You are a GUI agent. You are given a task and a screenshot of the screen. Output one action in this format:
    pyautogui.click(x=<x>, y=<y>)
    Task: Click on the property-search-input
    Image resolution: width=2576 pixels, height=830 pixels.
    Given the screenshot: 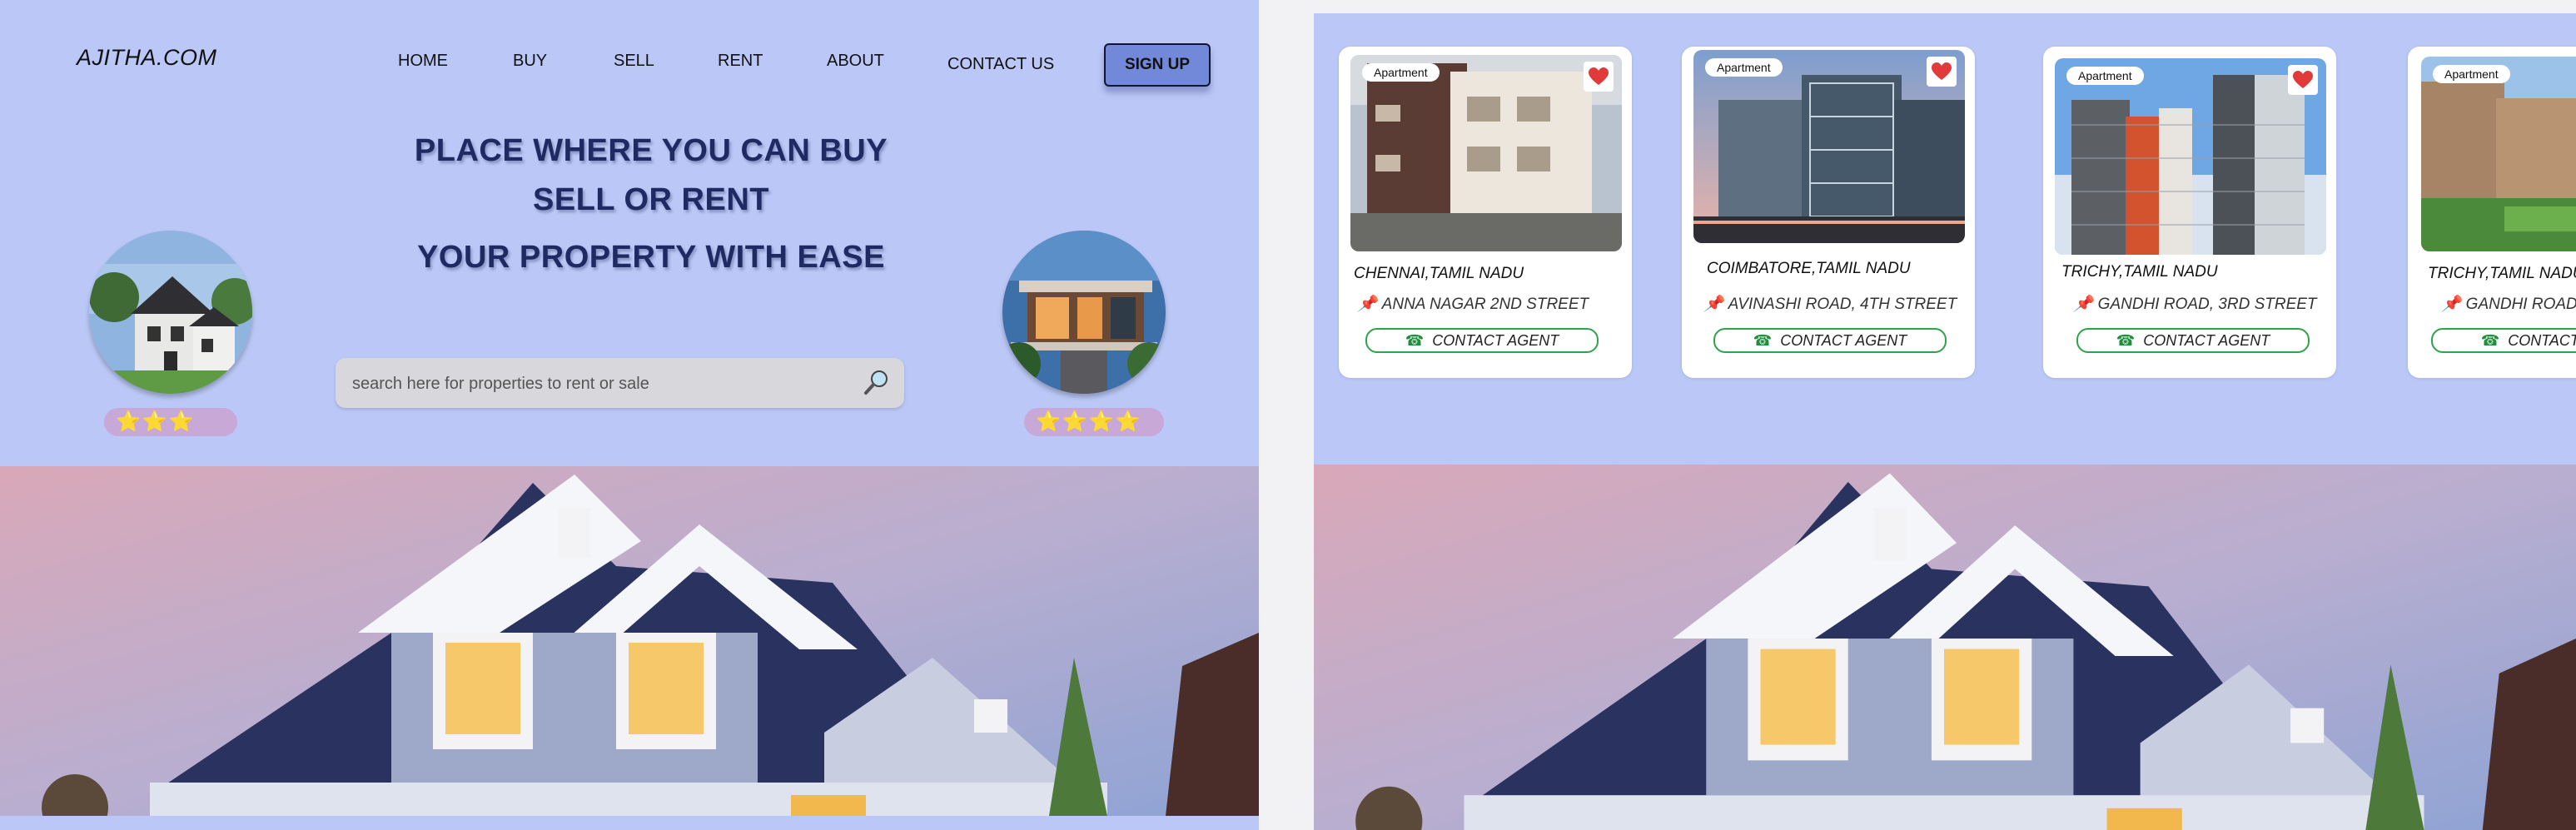 What is the action you would take?
    pyautogui.click(x=594, y=384)
    